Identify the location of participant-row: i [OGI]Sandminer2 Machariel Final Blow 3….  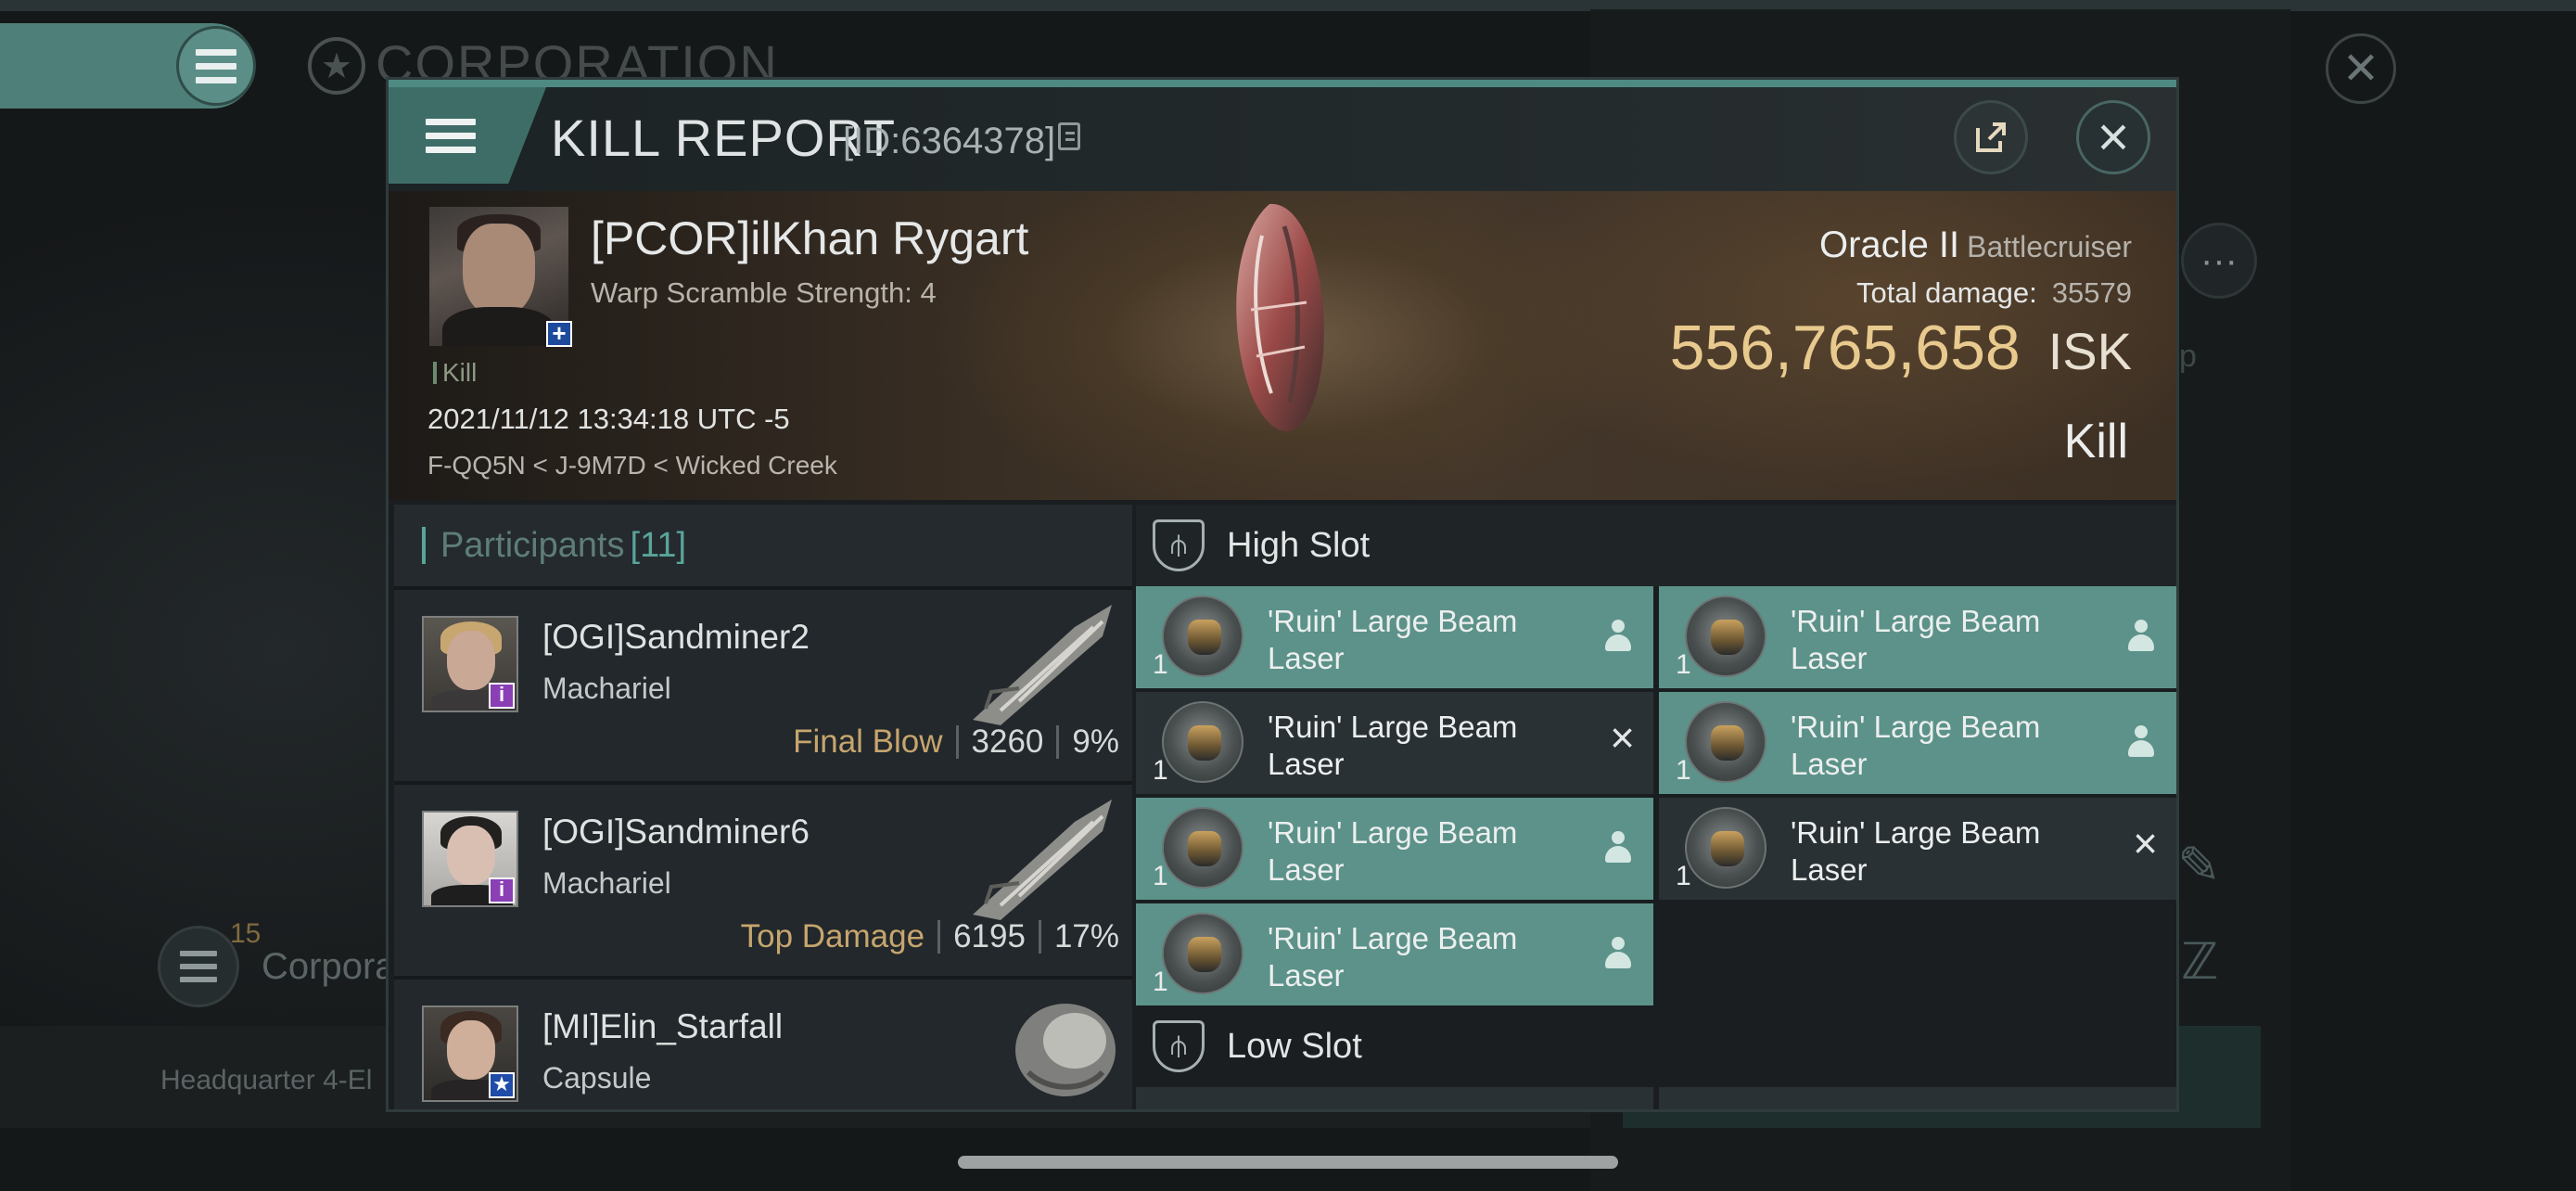
(763, 683).